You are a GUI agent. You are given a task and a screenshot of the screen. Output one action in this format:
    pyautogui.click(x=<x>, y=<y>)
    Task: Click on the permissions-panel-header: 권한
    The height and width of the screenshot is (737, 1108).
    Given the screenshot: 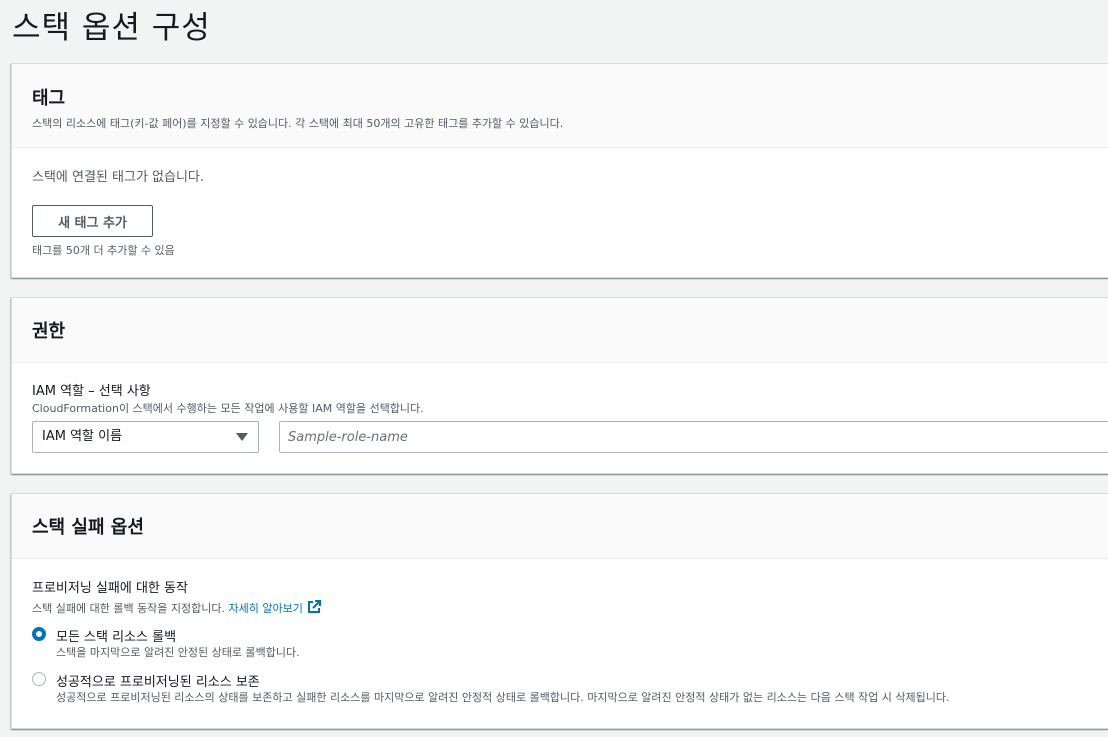 What is the action you would take?
    pyautogui.click(x=560, y=330)
    